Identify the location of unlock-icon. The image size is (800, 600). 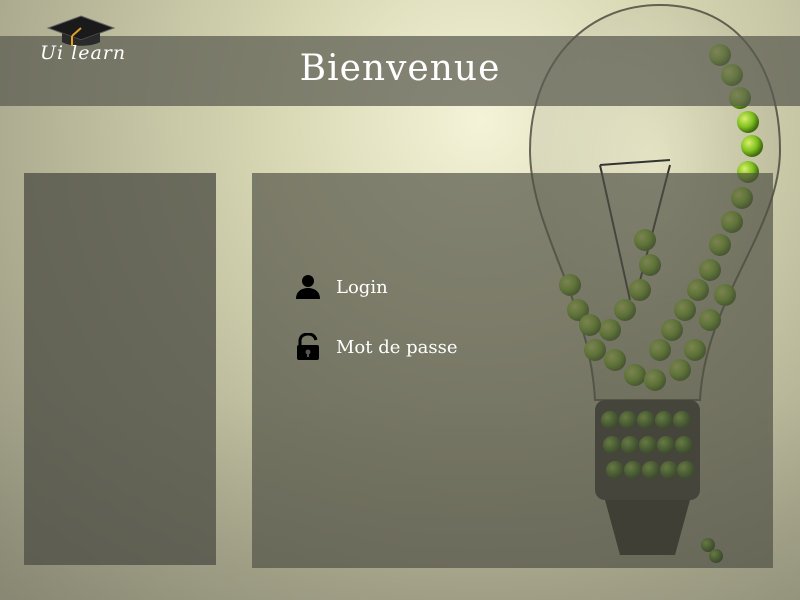
(308, 346).